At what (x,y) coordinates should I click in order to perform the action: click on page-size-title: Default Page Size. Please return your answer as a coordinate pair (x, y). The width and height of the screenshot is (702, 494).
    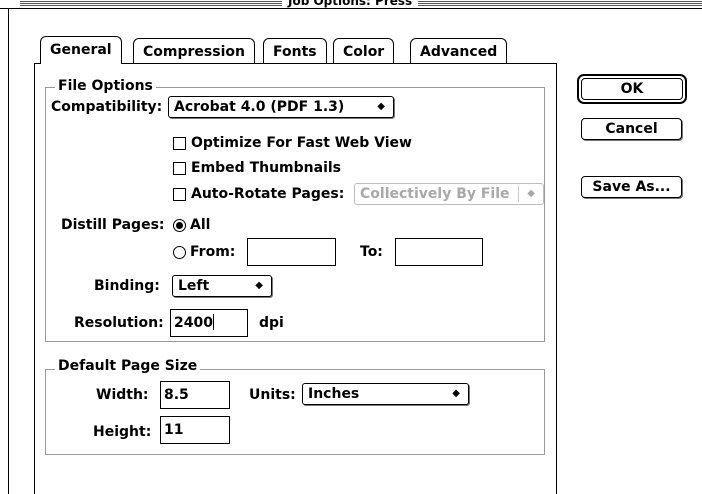
    Looking at the image, I should click on (128, 366).